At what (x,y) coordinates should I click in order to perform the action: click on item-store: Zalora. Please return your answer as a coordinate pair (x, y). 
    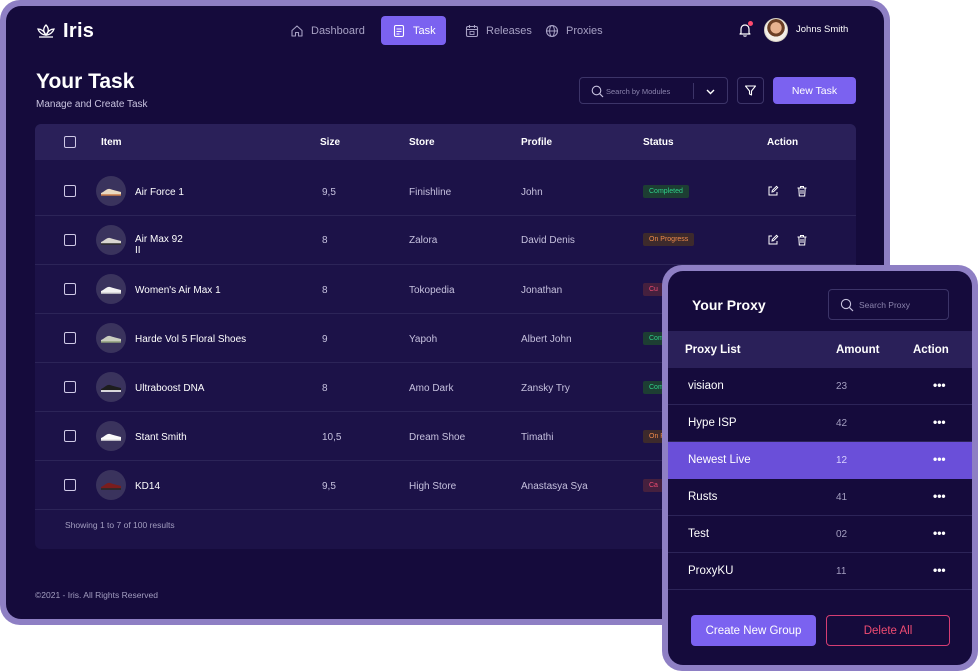
    Looking at the image, I should click on (423, 240).